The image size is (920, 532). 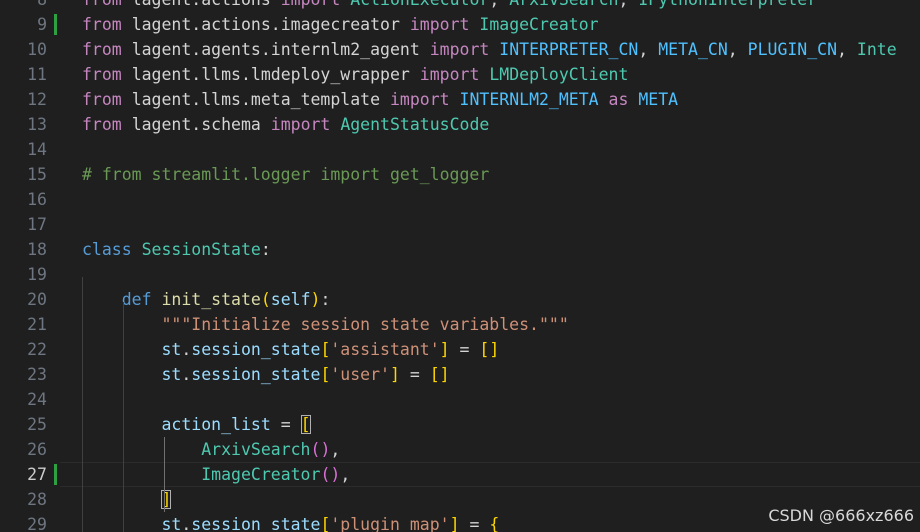 What do you see at coordinates (266, 374) in the screenshot?
I see `code-text: st.session_state['user'] = []` at bounding box center [266, 374].